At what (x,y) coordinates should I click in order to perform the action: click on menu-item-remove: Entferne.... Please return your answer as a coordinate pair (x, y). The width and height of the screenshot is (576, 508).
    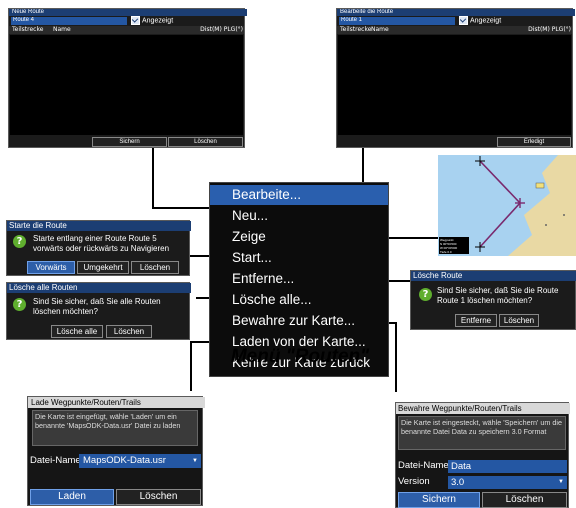
    Looking at the image, I should click on (299, 279).